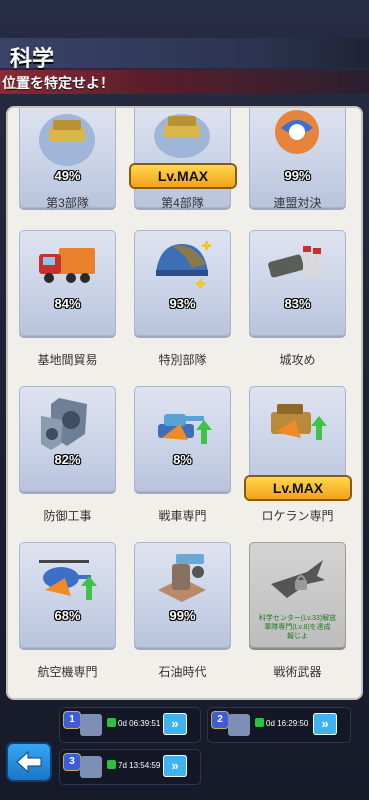 This screenshot has height=800, width=369. I want to click on header: 科学 位置を特定せよ！, so click(184, 68).